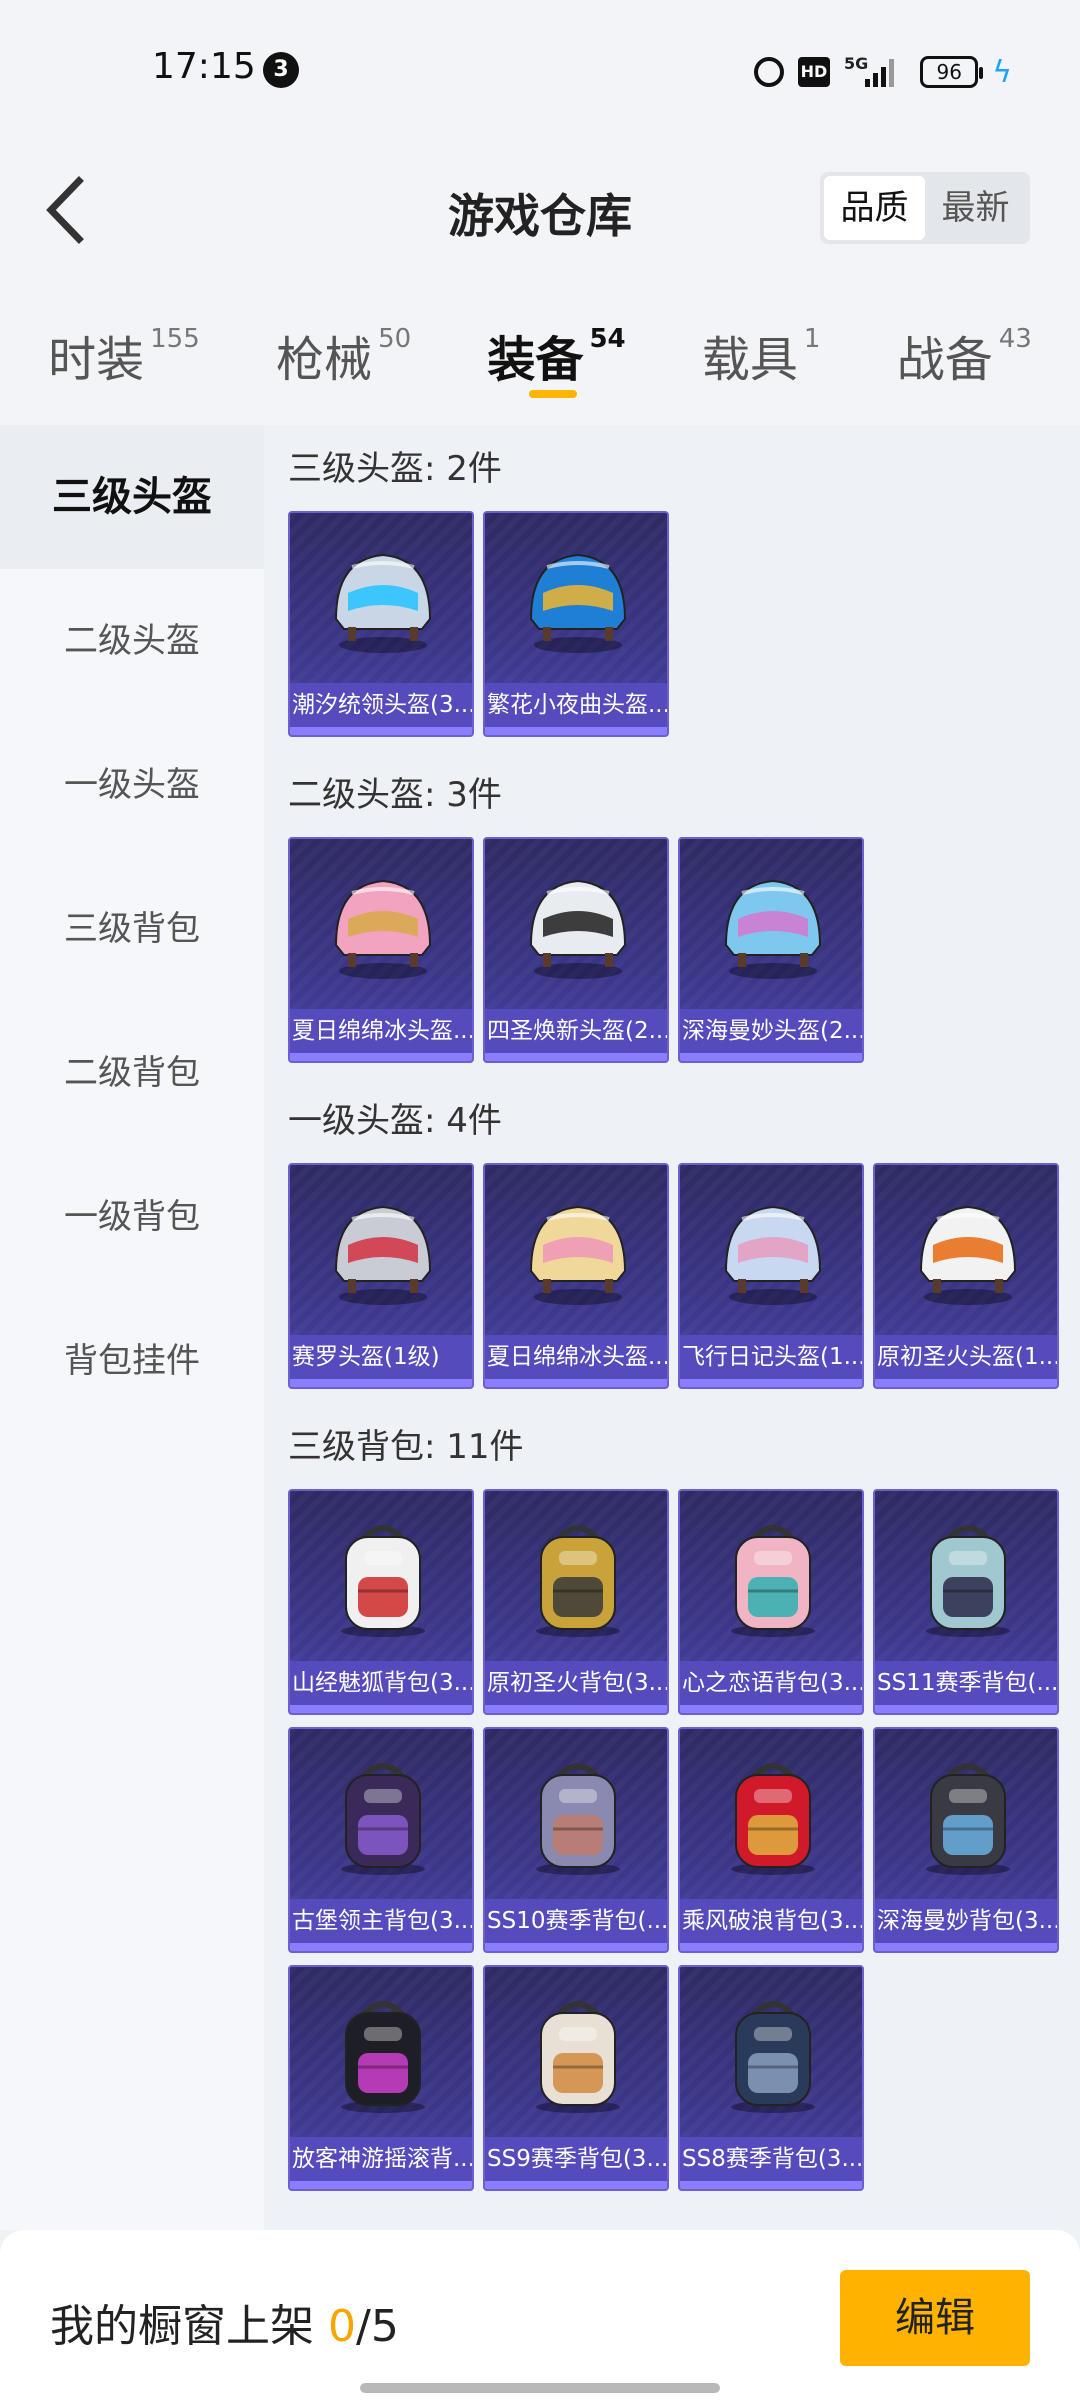 The image size is (1080, 2400). Describe the element at coordinates (607, 339) in the screenshot. I see `tab-count: 54` at that location.